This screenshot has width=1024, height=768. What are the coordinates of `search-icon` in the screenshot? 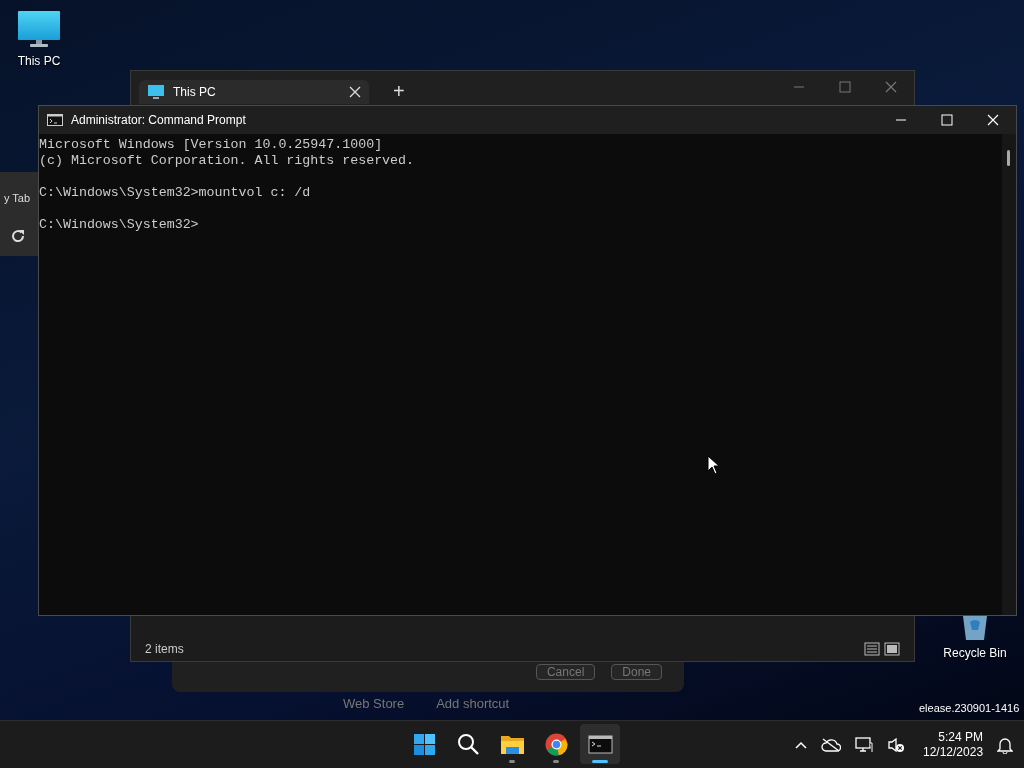 It's located at (468, 744).